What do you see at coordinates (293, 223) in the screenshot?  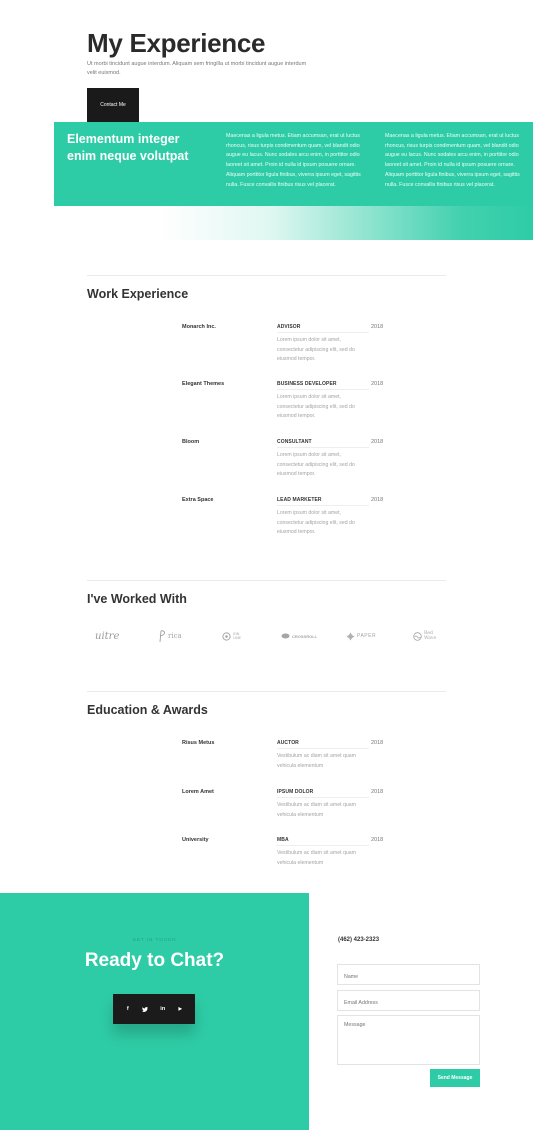 I see `band-gradient` at bounding box center [293, 223].